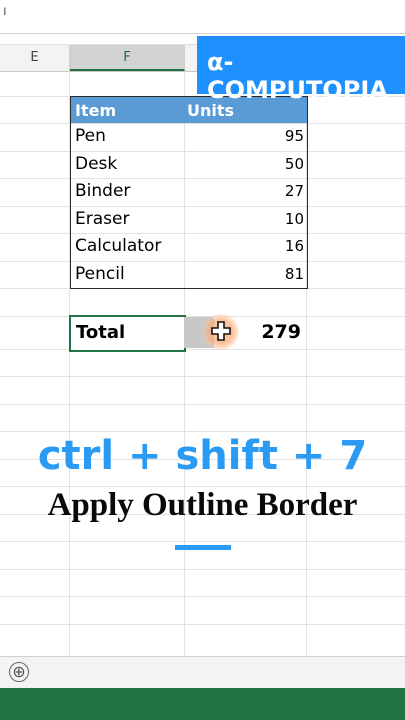 This screenshot has width=405, height=720. Describe the element at coordinates (294, 246) in the screenshot. I see `units-cell: 16` at that location.